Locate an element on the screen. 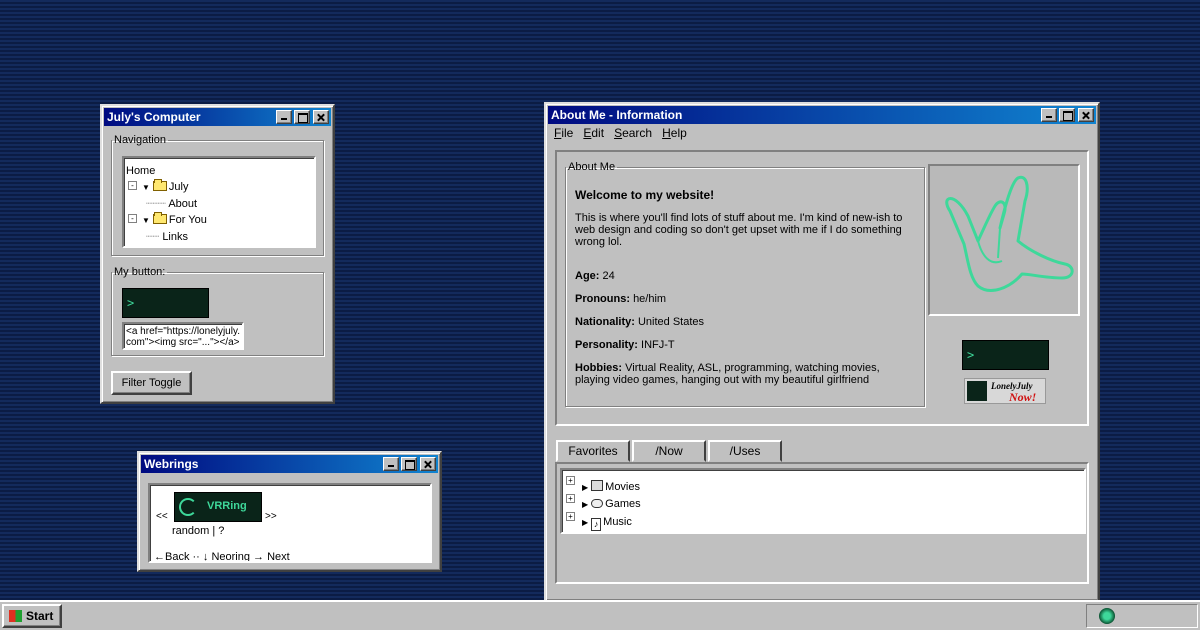 The width and height of the screenshot is (1200, 630). start-button: Start is located at coordinates (32, 616).